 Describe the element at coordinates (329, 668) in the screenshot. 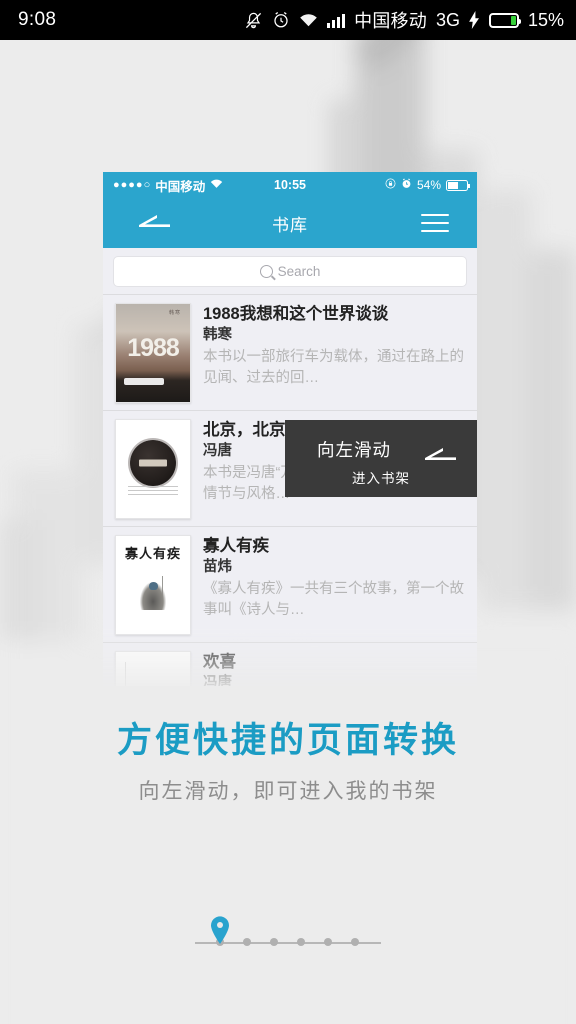

I see `book-info: 欢喜 冯唐` at that location.